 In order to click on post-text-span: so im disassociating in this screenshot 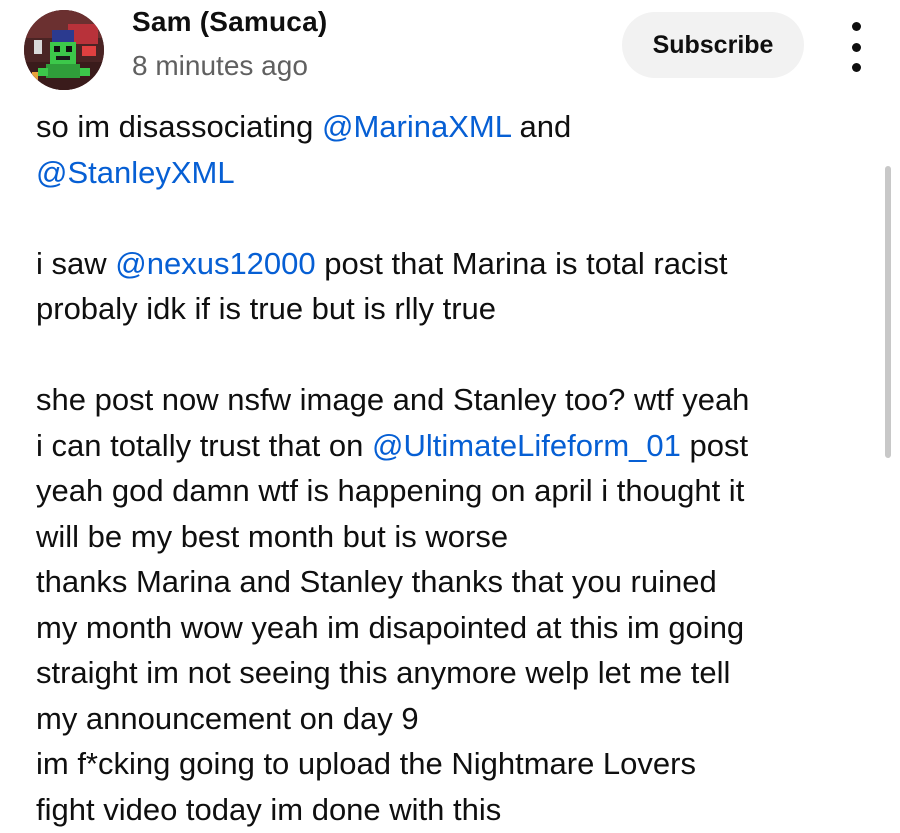, I will do `click(179, 126)`.